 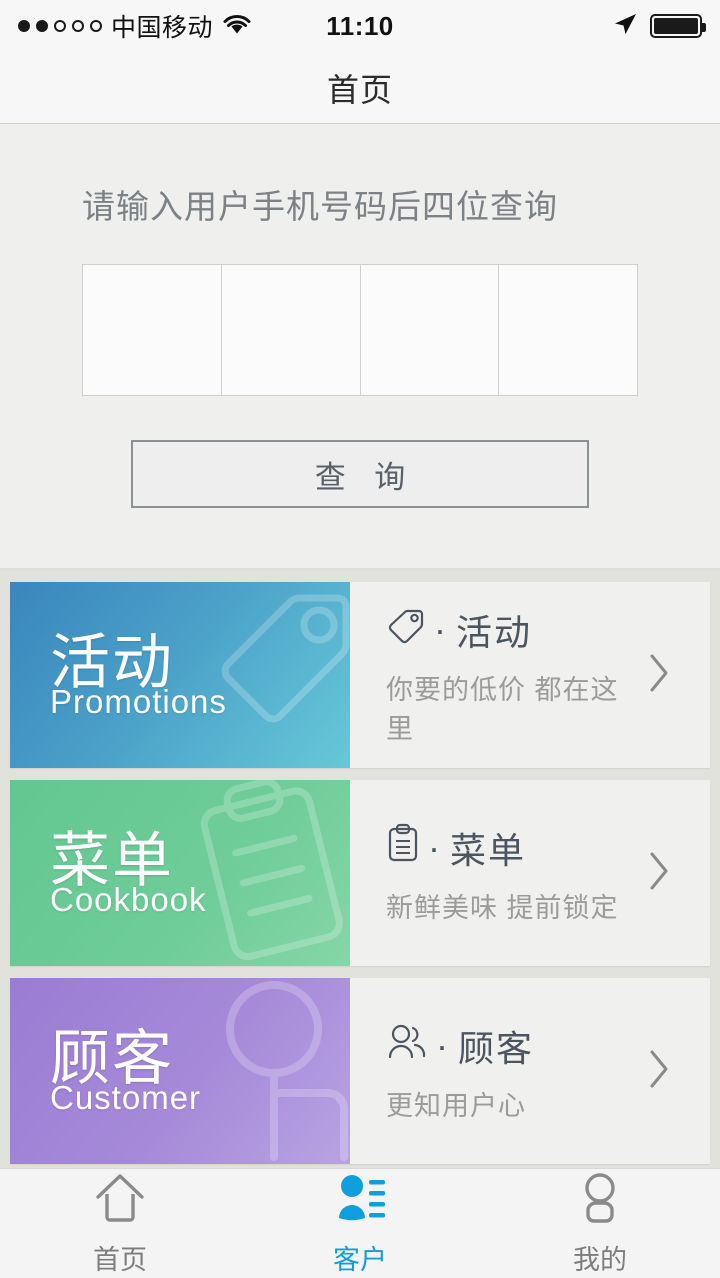 What do you see at coordinates (488, 850) in the screenshot?
I see `card-title-text: 菜单` at bounding box center [488, 850].